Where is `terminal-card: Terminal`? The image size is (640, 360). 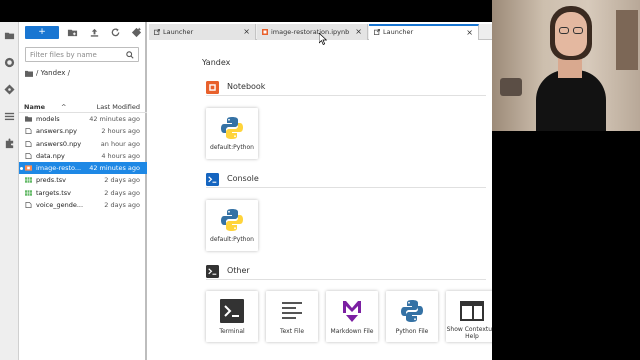
terminal-card: Terminal is located at coordinates (232, 316).